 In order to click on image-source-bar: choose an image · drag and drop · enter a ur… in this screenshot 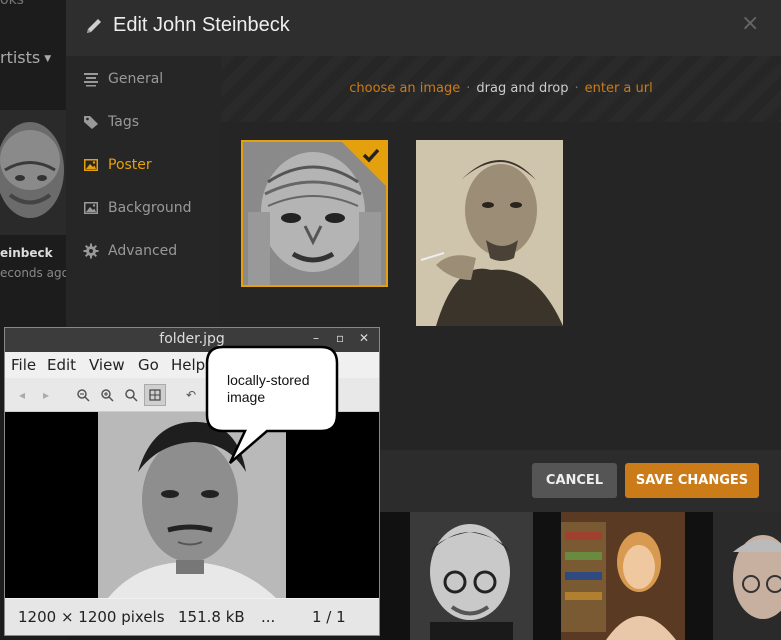, I will do `click(501, 89)`.